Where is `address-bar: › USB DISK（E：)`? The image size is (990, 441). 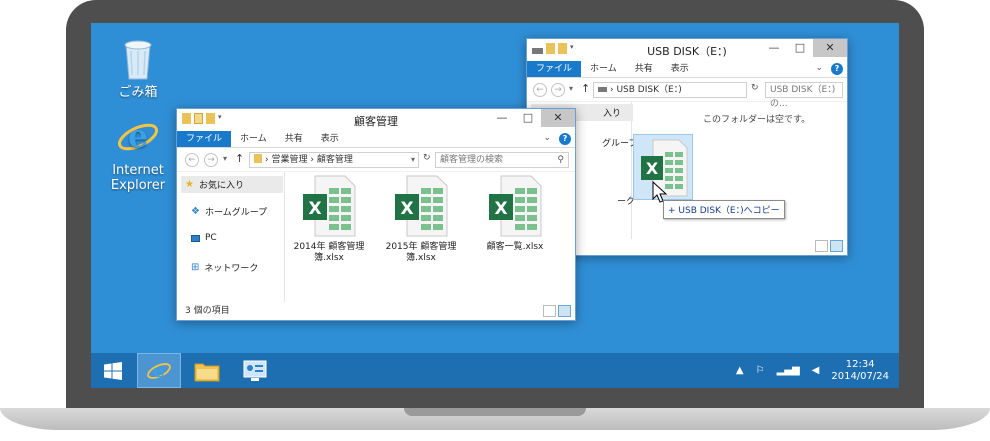
address-bar: › USB DISK（E：) is located at coordinates (670, 90).